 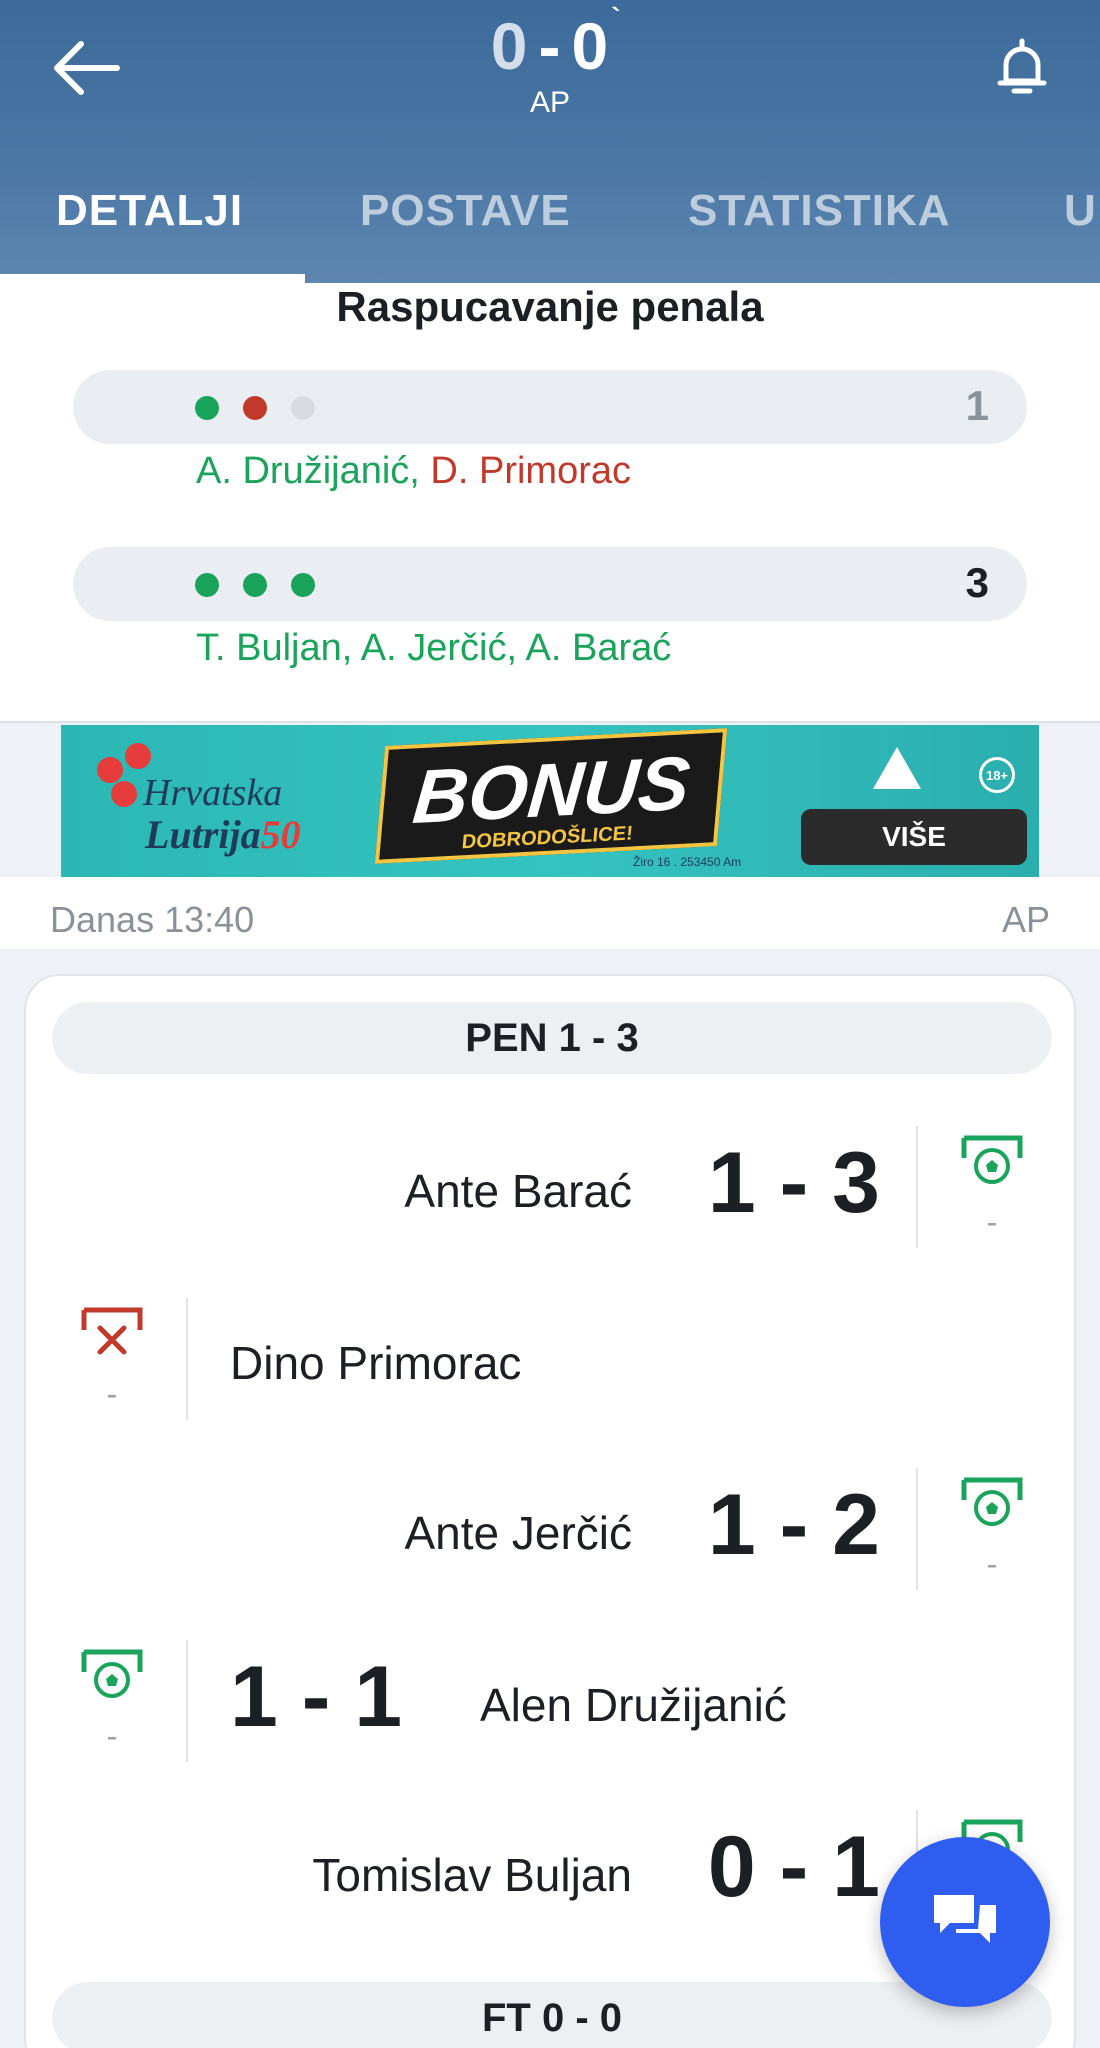 I want to click on penalty-taker: D. Primorac, so click(x=530, y=471).